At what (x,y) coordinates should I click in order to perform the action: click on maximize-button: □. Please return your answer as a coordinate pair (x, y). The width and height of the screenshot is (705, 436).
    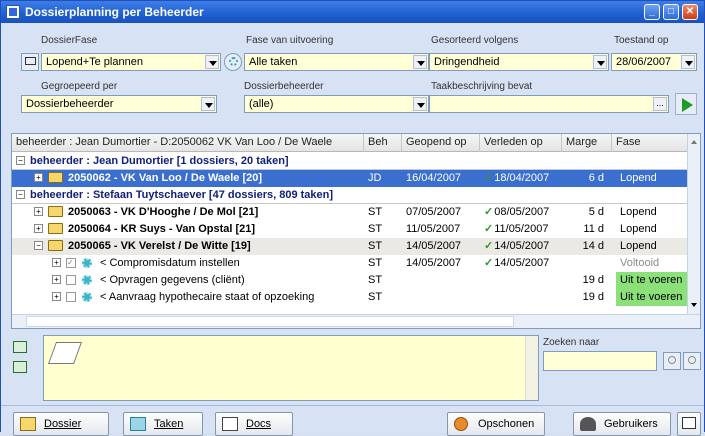
    Looking at the image, I should click on (671, 12).